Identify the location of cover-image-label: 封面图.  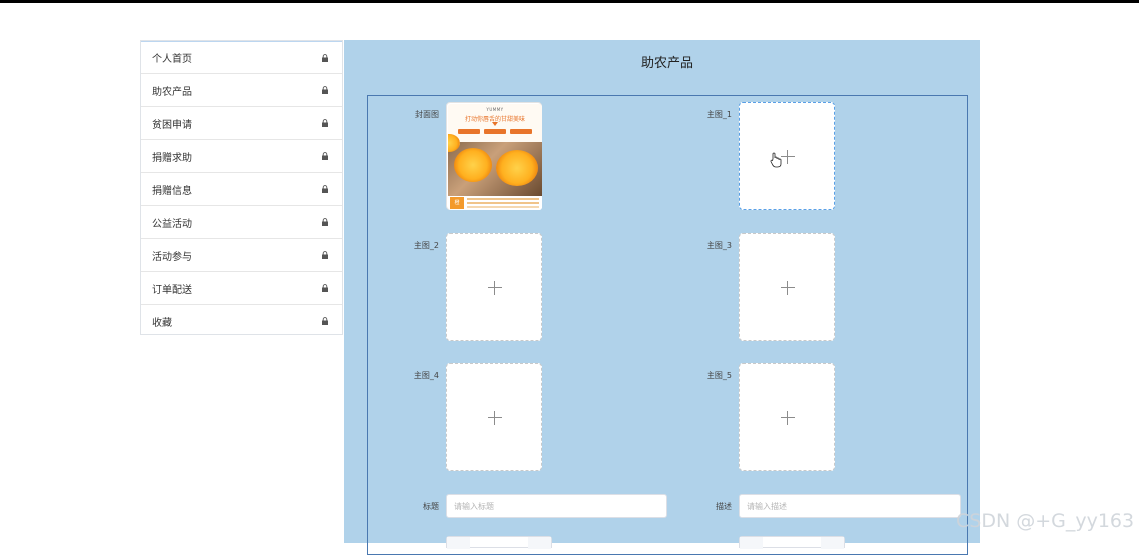
(427, 114).